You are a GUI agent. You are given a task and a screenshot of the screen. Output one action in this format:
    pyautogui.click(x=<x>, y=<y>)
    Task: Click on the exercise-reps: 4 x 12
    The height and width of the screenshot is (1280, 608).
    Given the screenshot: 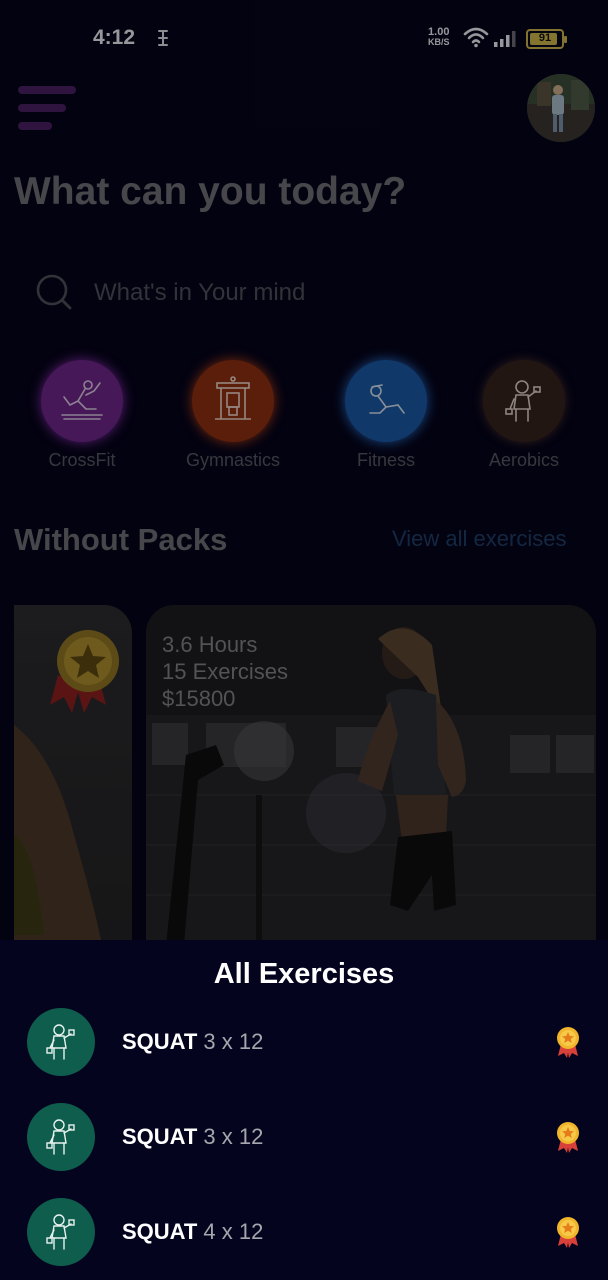 What is the action you would take?
    pyautogui.click(x=233, y=1231)
    